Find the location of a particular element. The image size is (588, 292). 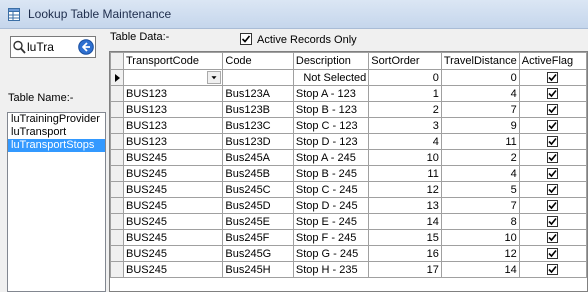

search-box is located at coordinates (53, 47).